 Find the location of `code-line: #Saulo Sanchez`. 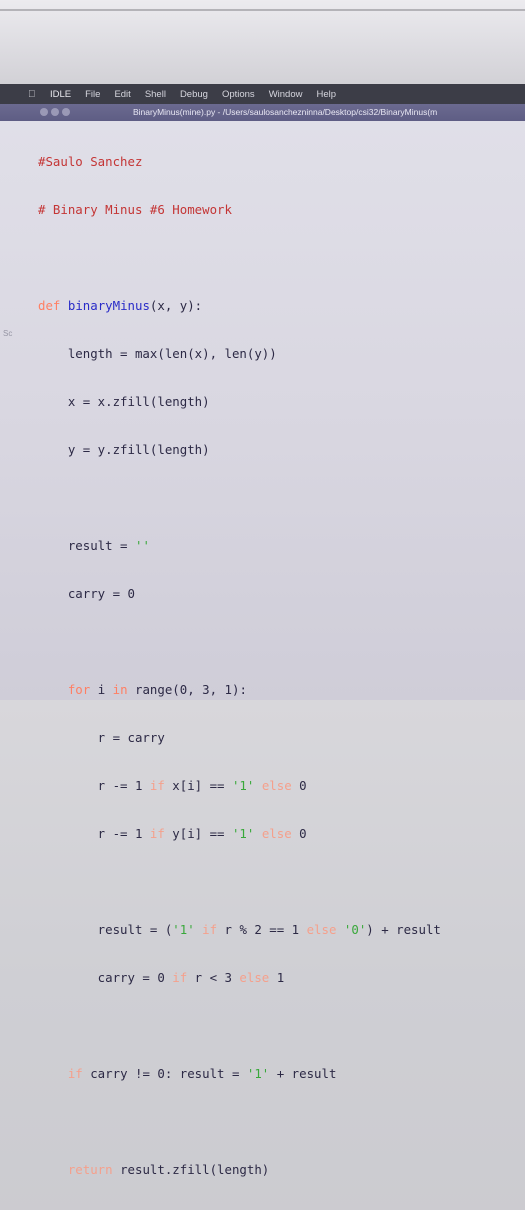

code-line: #Saulo Sanchez is located at coordinates (239, 162).